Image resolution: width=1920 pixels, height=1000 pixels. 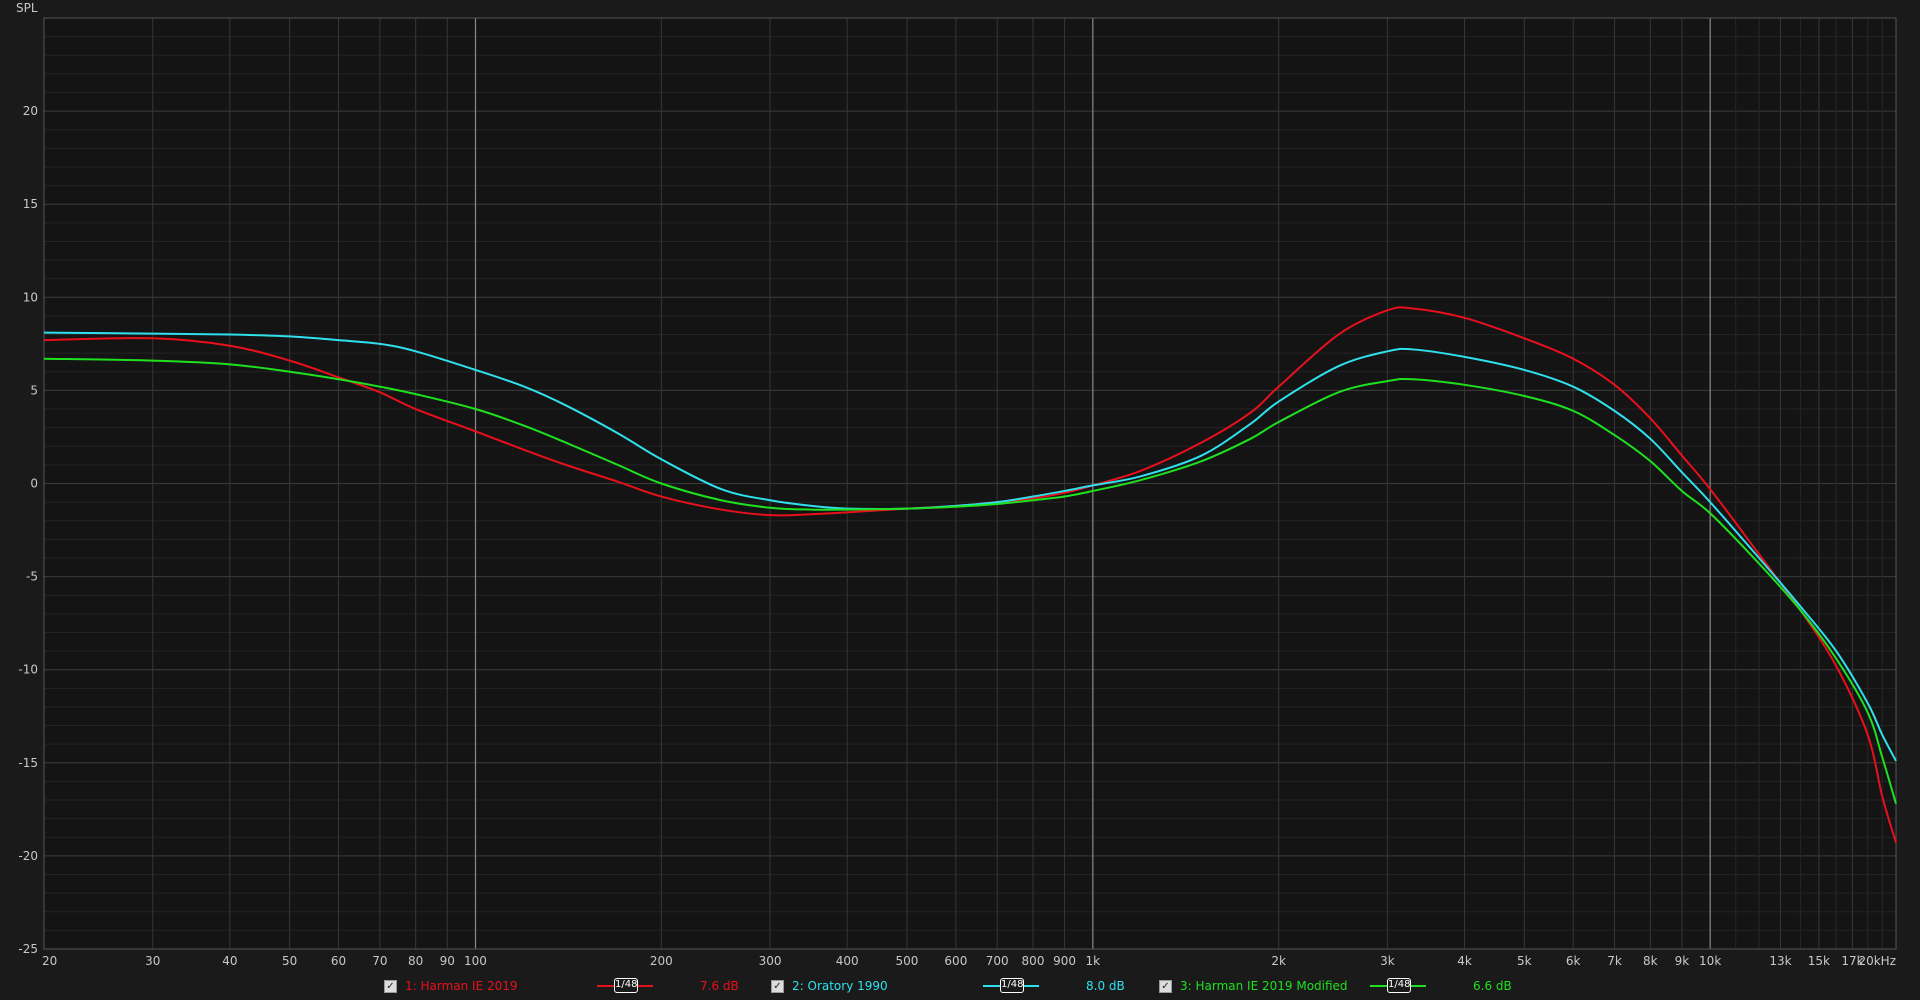 I want to click on series-3-smoothing-control: 1/48, so click(x=1398, y=986).